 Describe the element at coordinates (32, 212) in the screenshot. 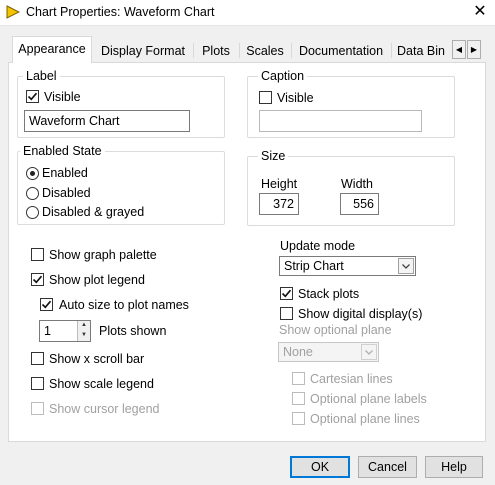

I see `disabled-grayed-radio` at that location.